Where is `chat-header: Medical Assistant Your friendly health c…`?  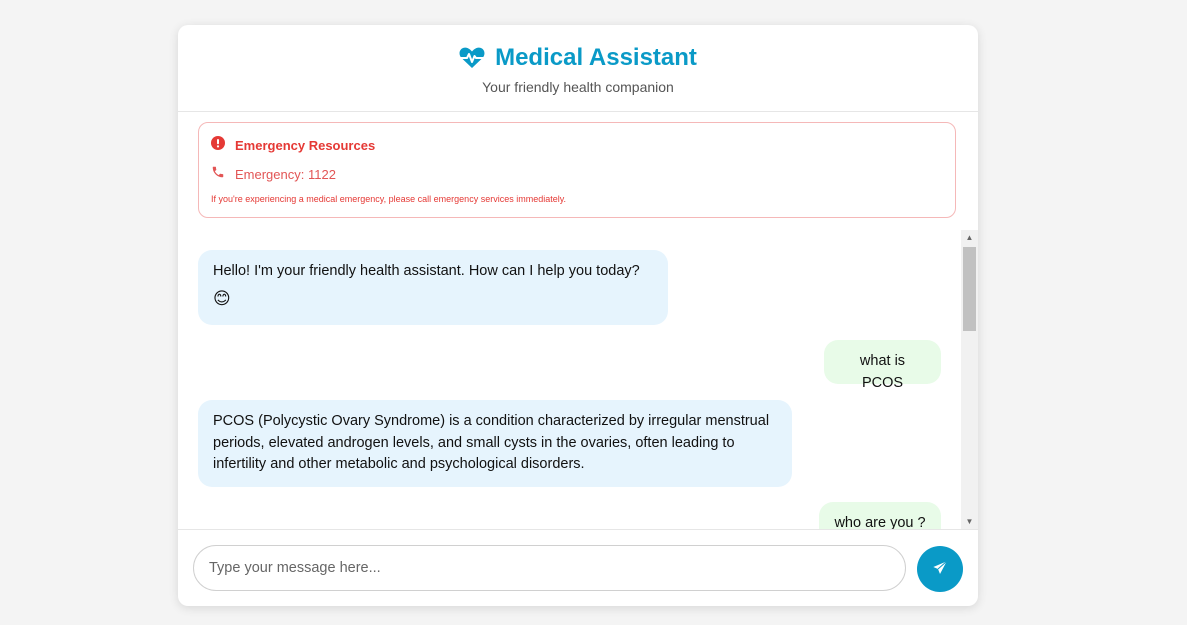
chat-header: Medical Assistant Your friendly health c… is located at coordinates (578, 68).